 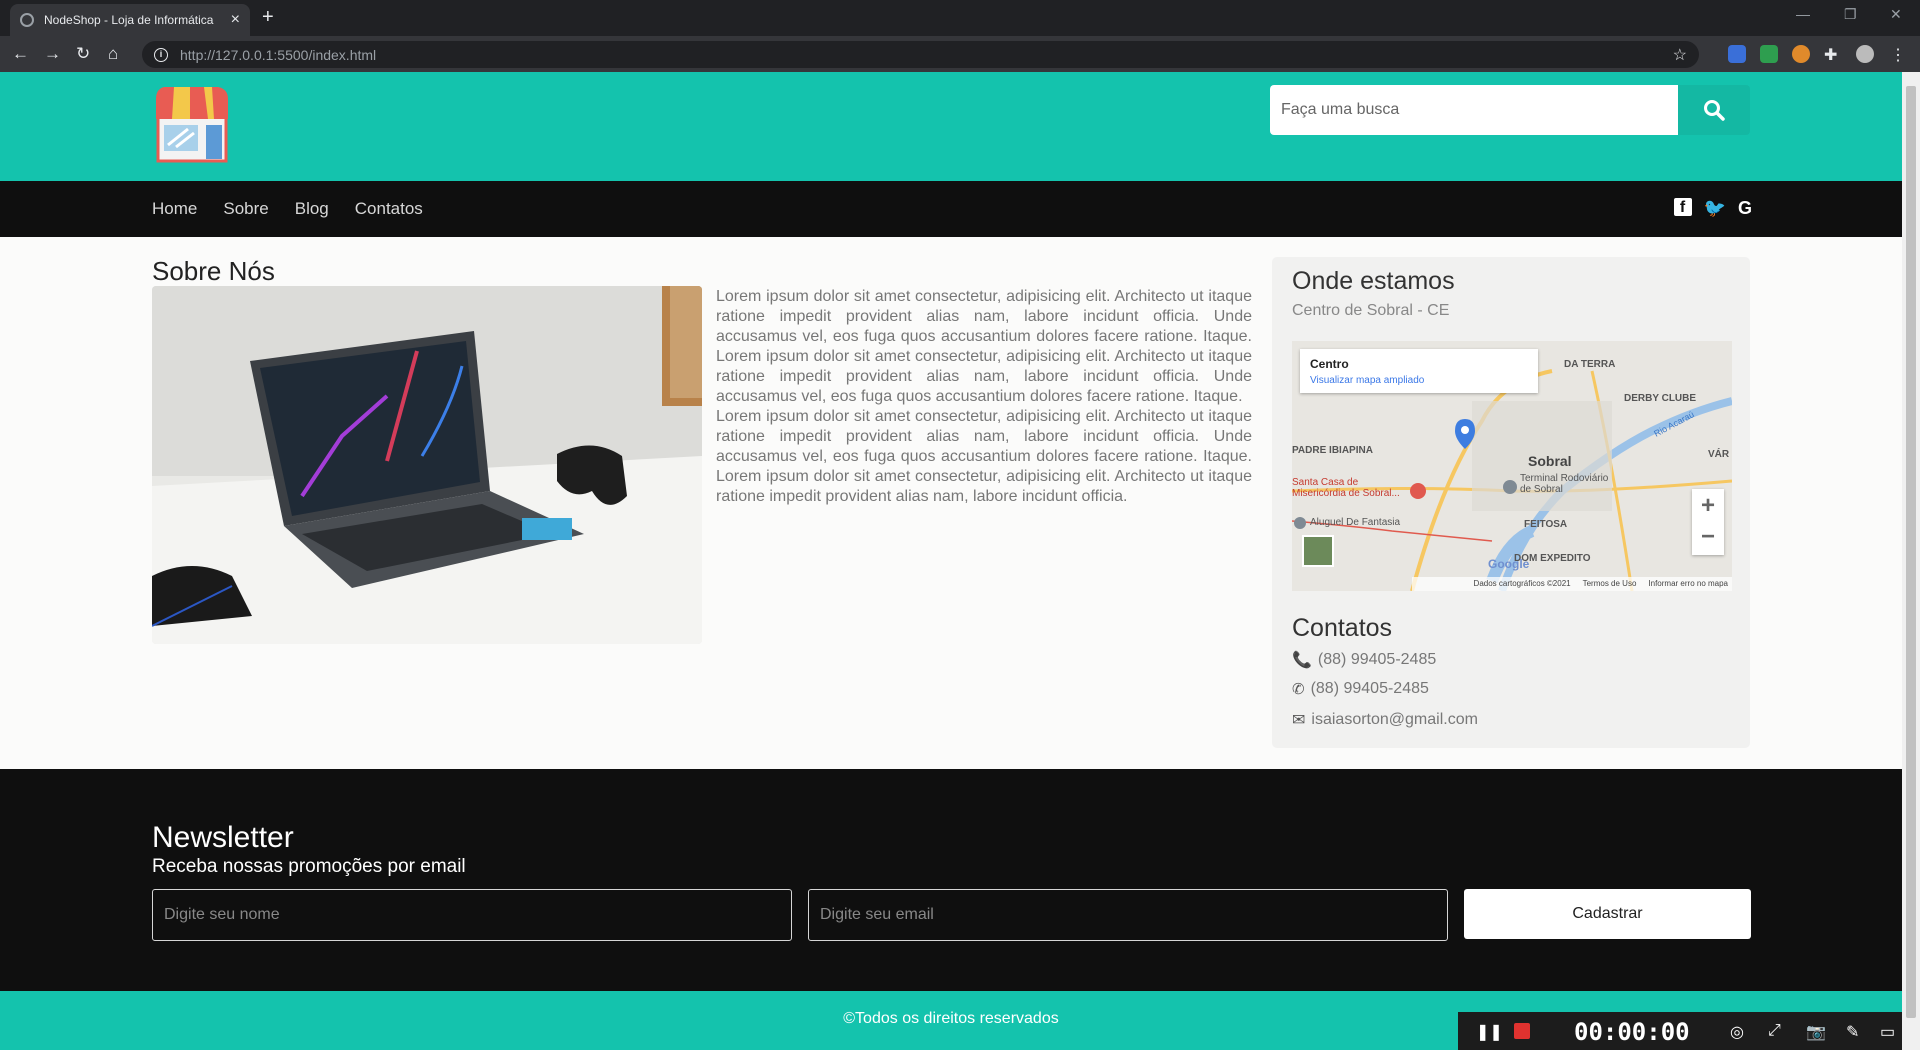 I want to click on location-subtitle: Centro de Sobral - CE, so click(x=1371, y=310).